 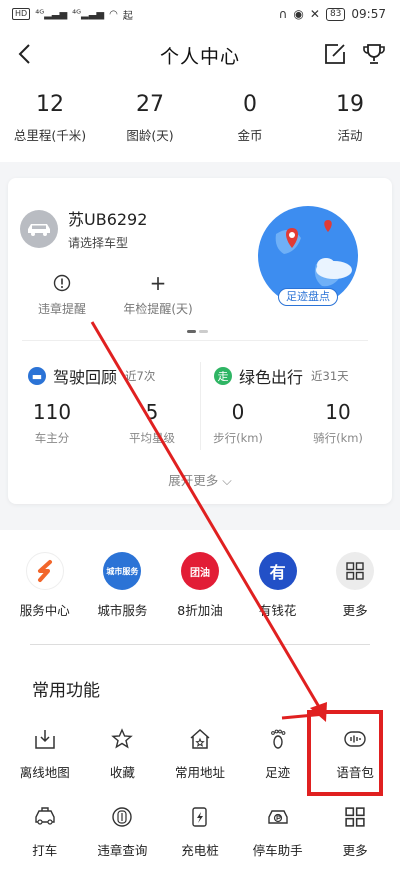 I want to click on driving-review-period: 近7次, so click(x=140, y=376).